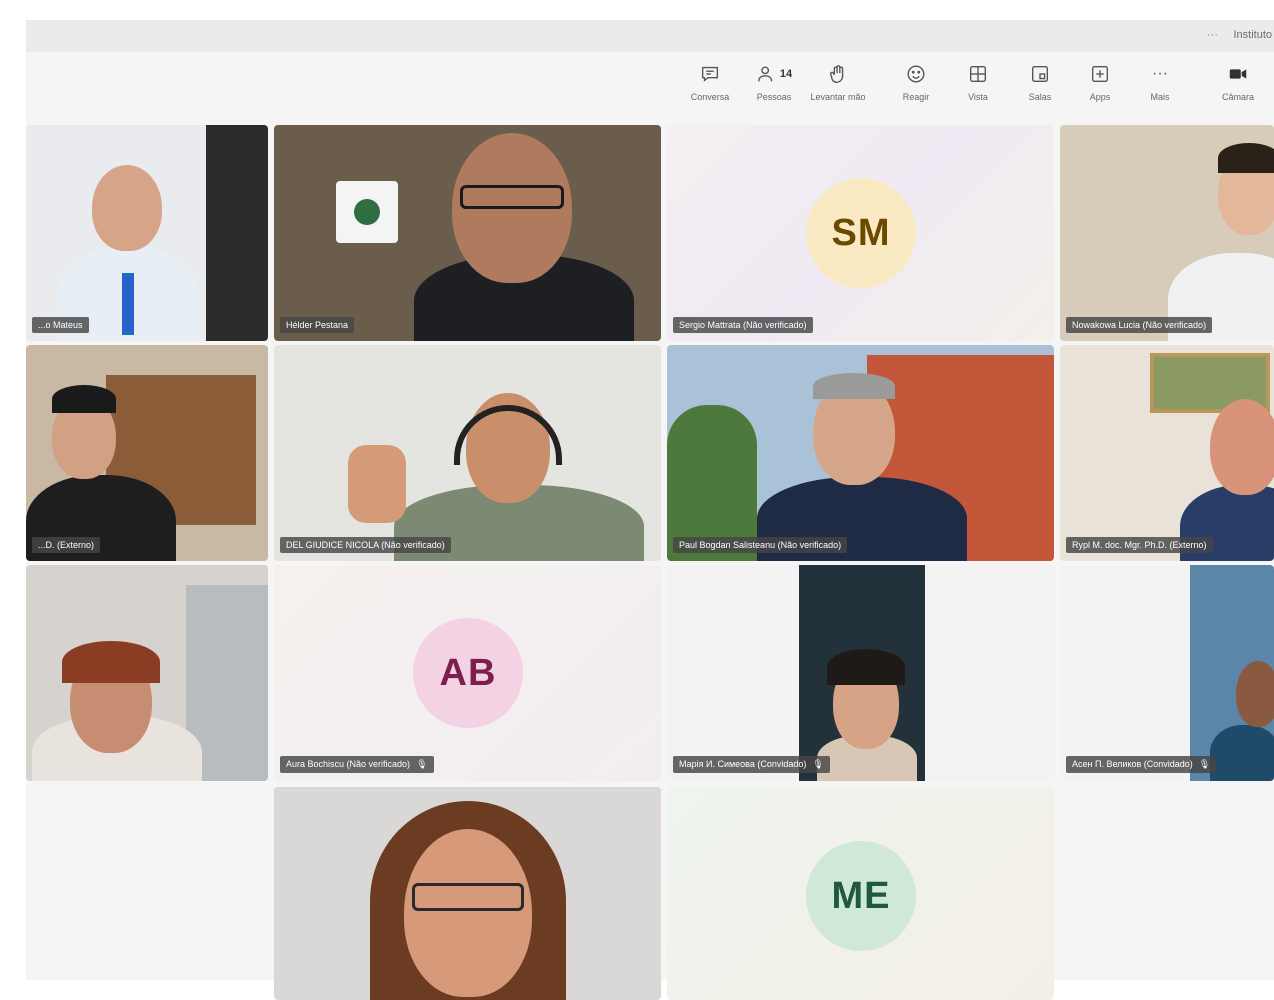 The height and width of the screenshot is (1000, 1274). I want to click on rooms-icon, so click(1040, 74).